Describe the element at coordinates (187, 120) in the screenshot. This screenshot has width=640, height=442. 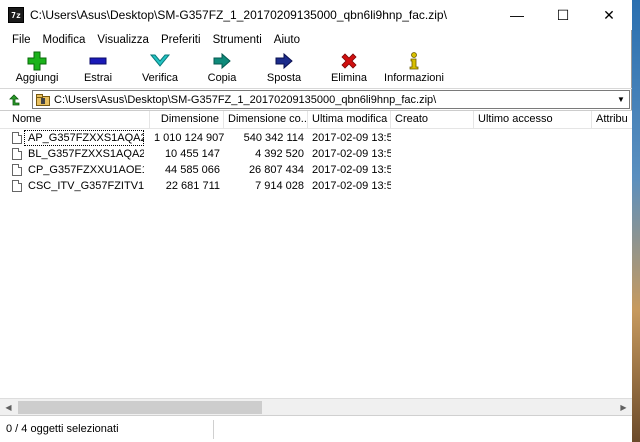
I see `column-size: Dimensione` at that location.